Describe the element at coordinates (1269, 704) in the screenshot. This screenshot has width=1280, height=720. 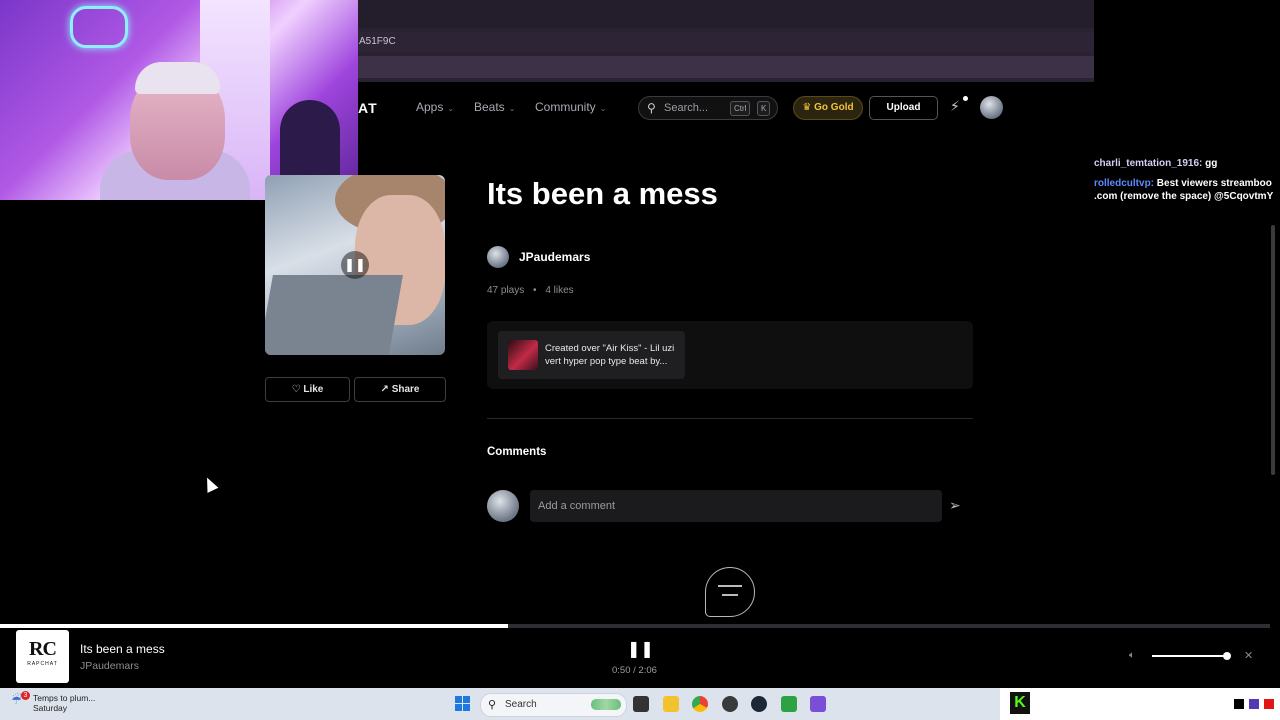
I see `tray-square-red` at that location.